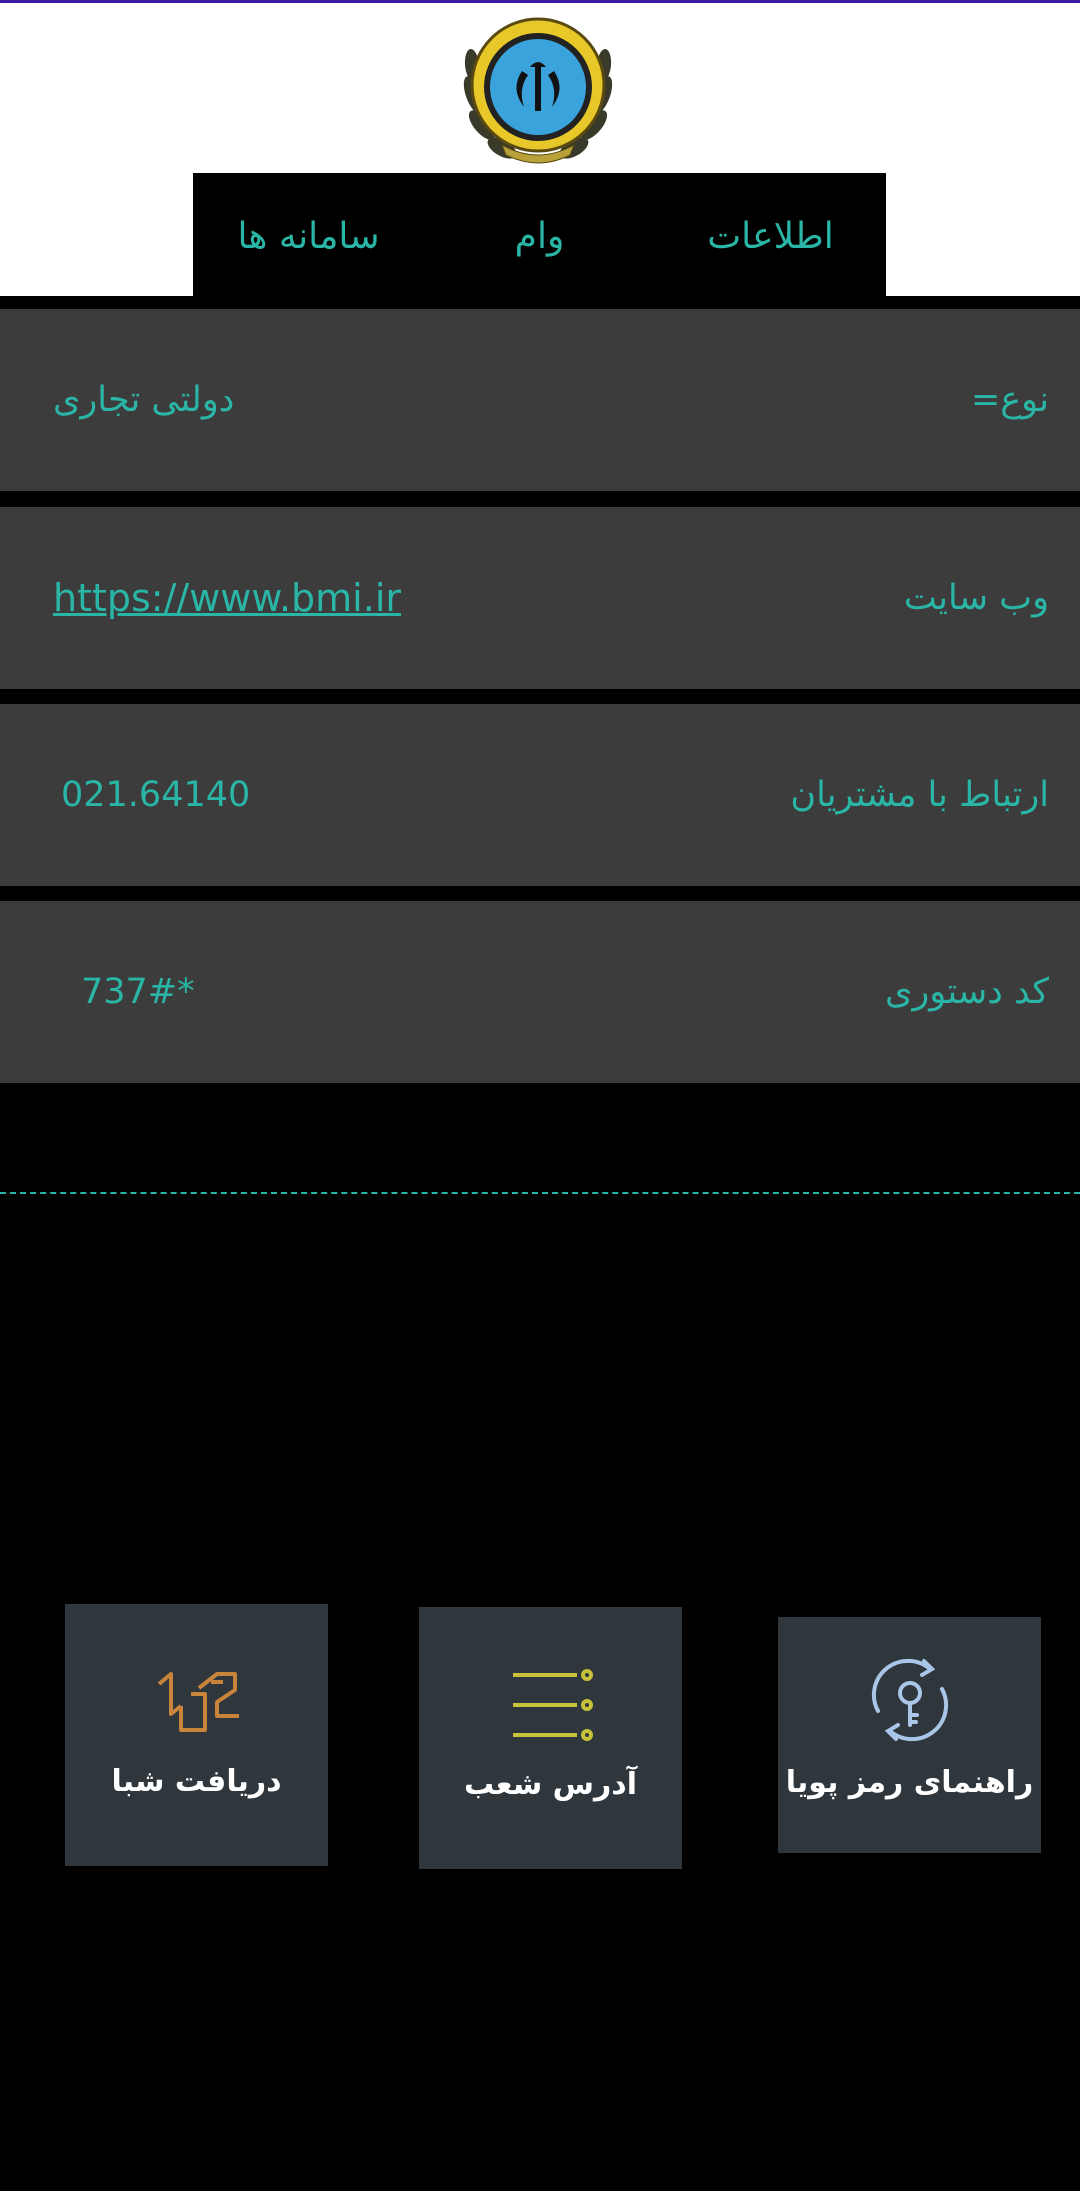  I want to click on branch-address-label: آدرس شعب, so click(550, 1784).